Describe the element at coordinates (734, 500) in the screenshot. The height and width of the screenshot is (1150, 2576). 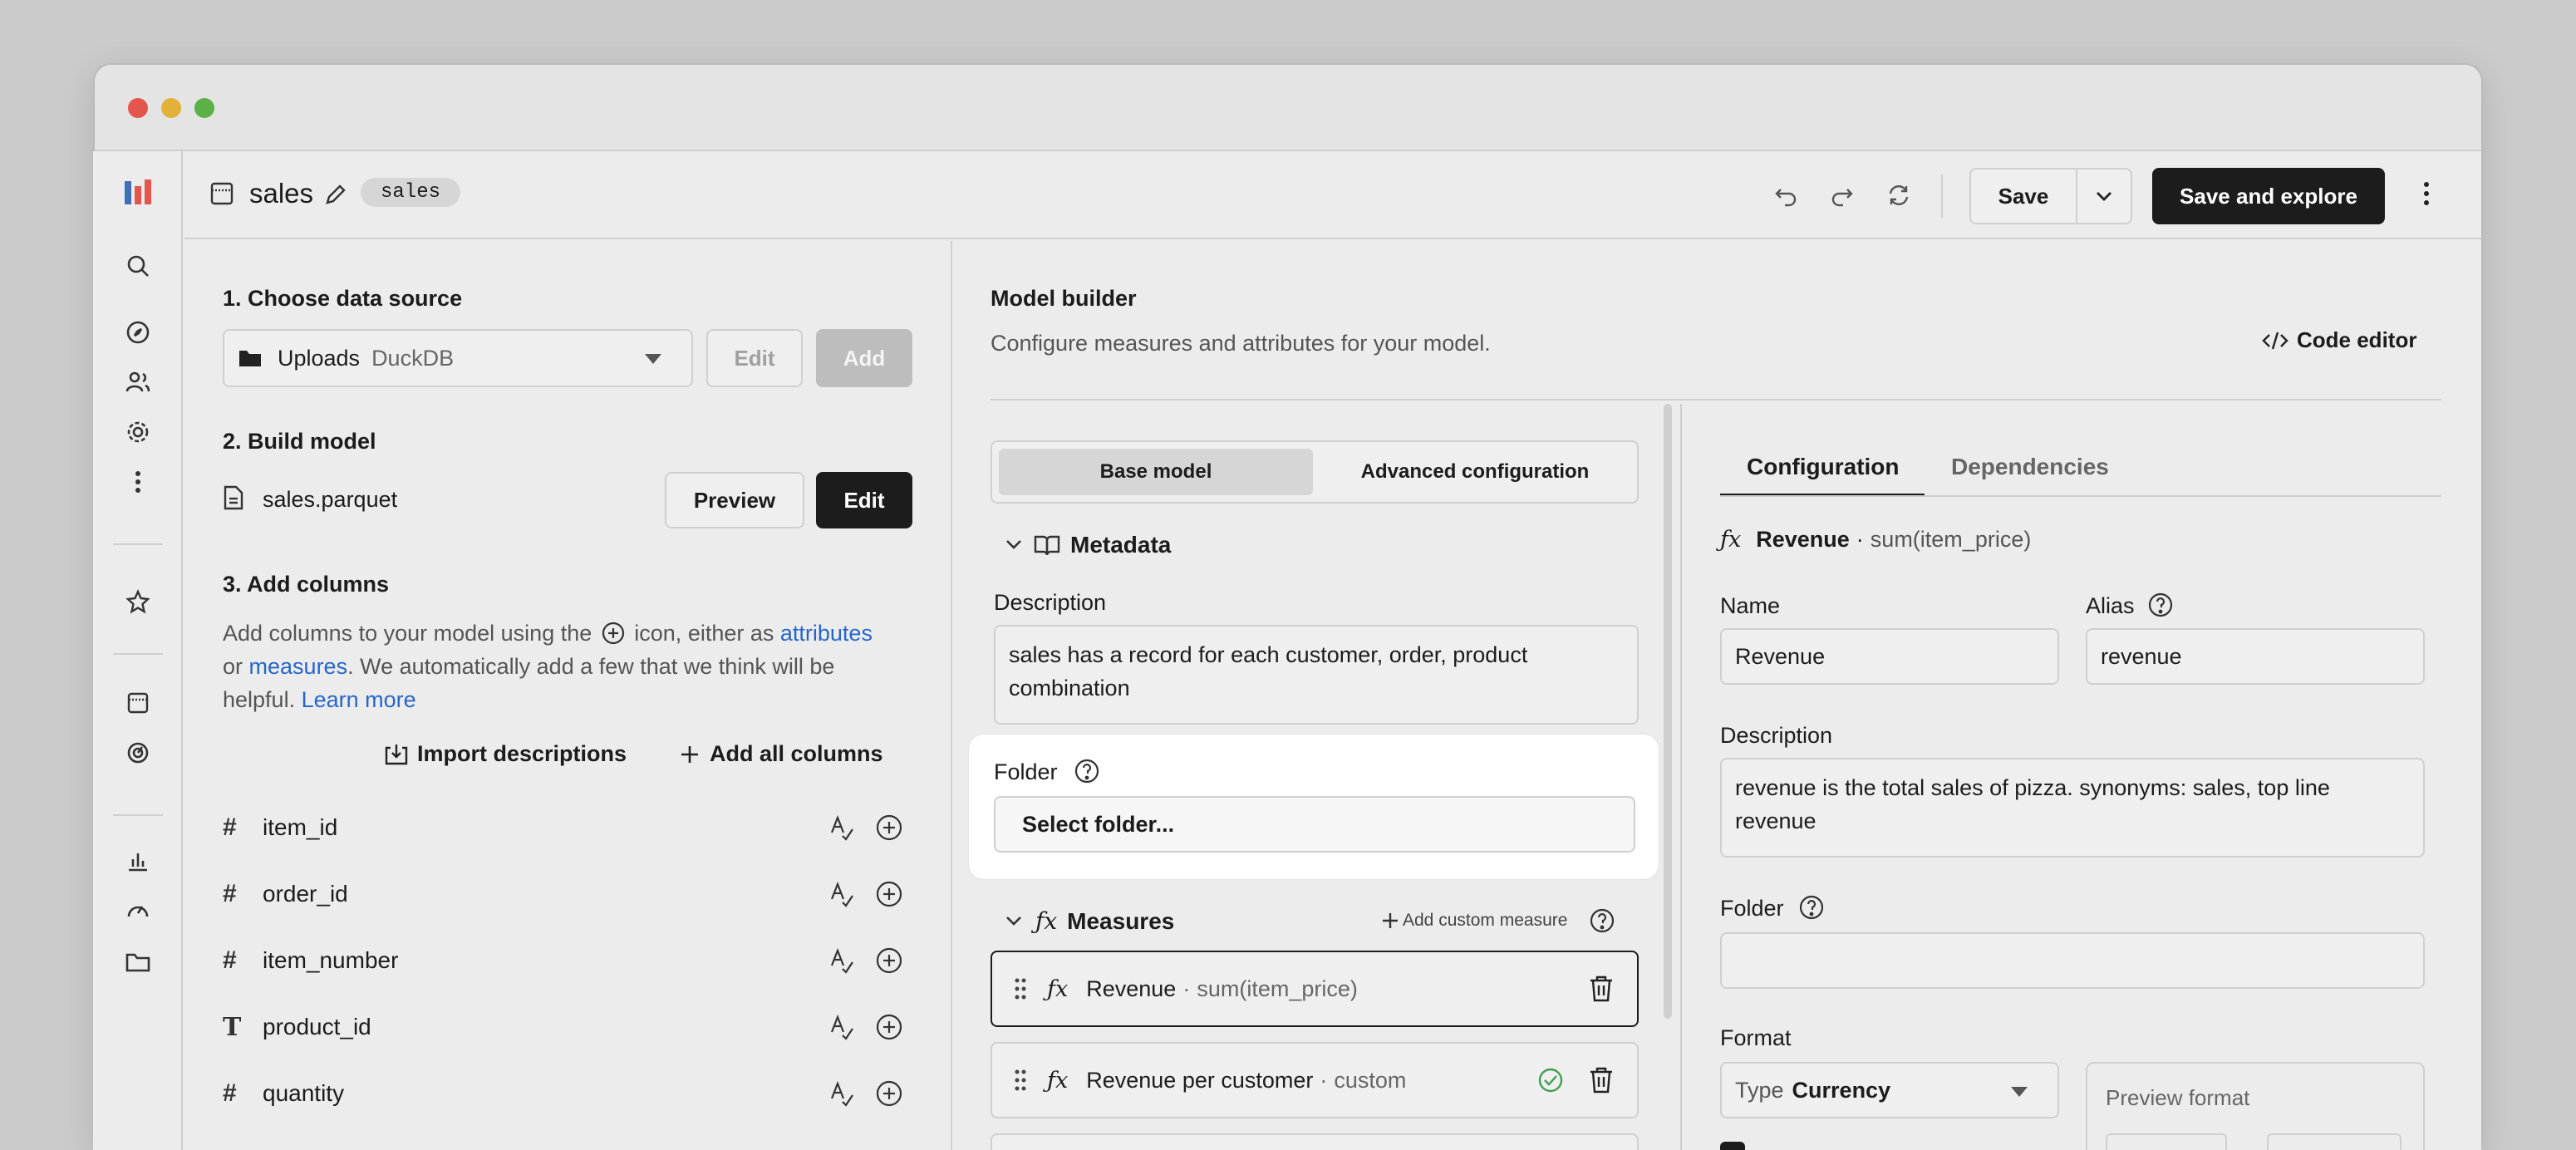
I see `preview-button: Preview` at that location.